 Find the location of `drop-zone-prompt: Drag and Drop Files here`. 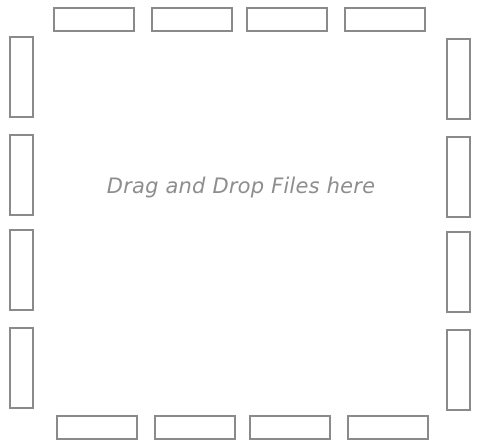

drop-zone-prompt: Drag and Drop Files here is located at coordinates (241, 186).